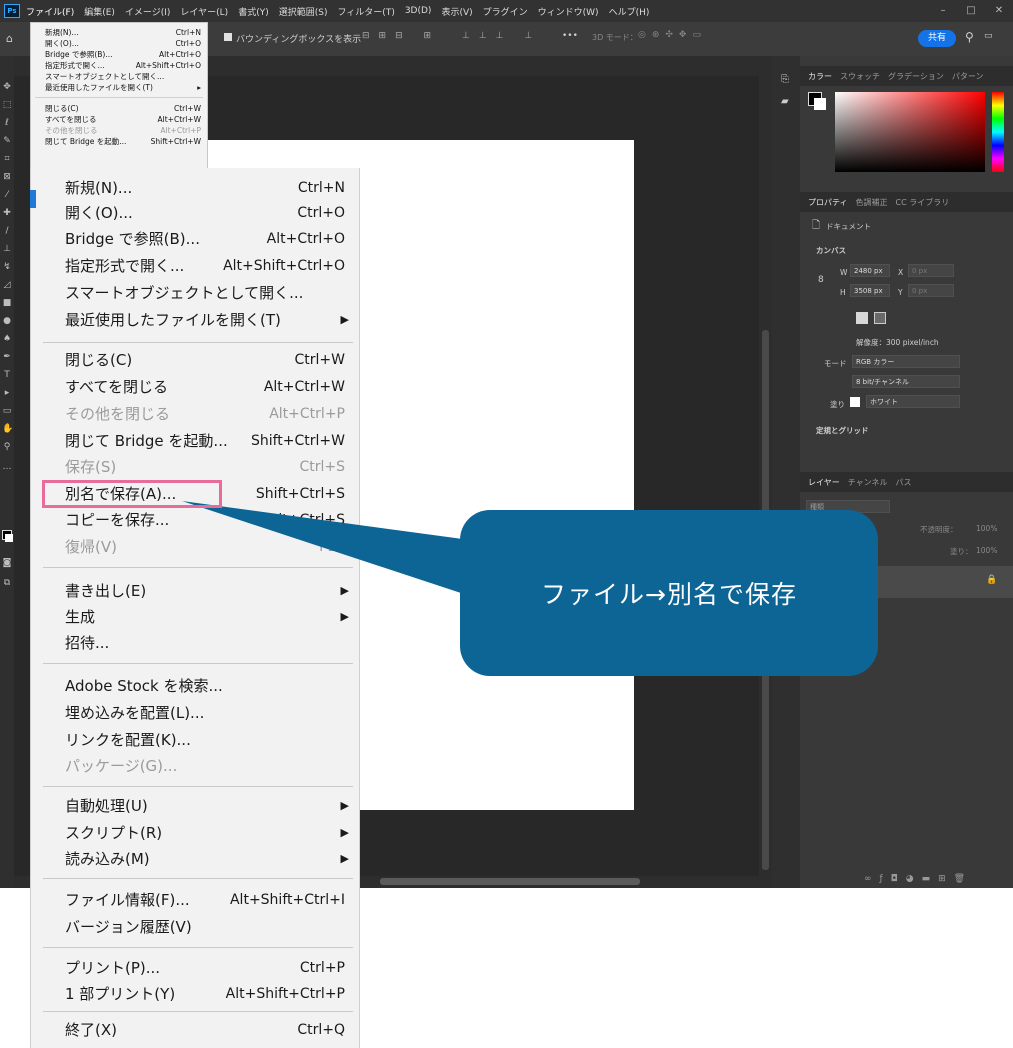 This screenshot has width=1013, height=1048. I want to click on callout-pointer-shape, so click(326, 548).